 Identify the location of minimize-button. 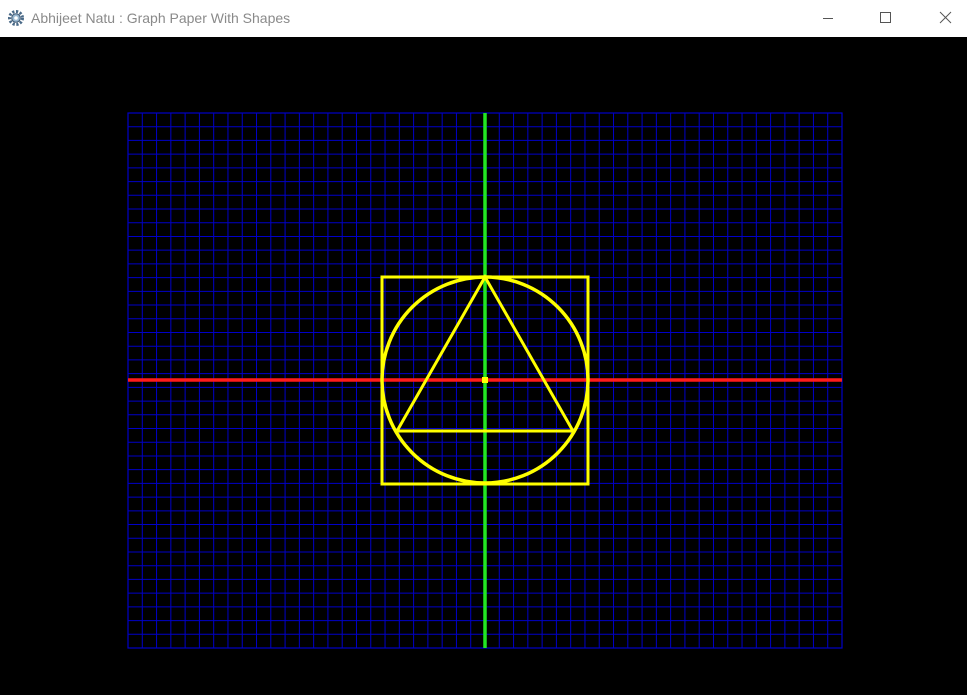
(829, 18).